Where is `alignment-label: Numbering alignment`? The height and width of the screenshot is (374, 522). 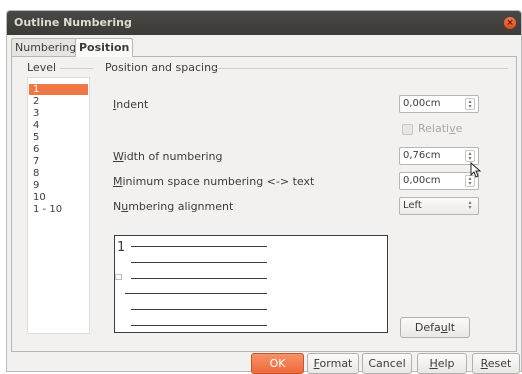
alignment-label: Numbering alignment is located at coordinates (173, 206).